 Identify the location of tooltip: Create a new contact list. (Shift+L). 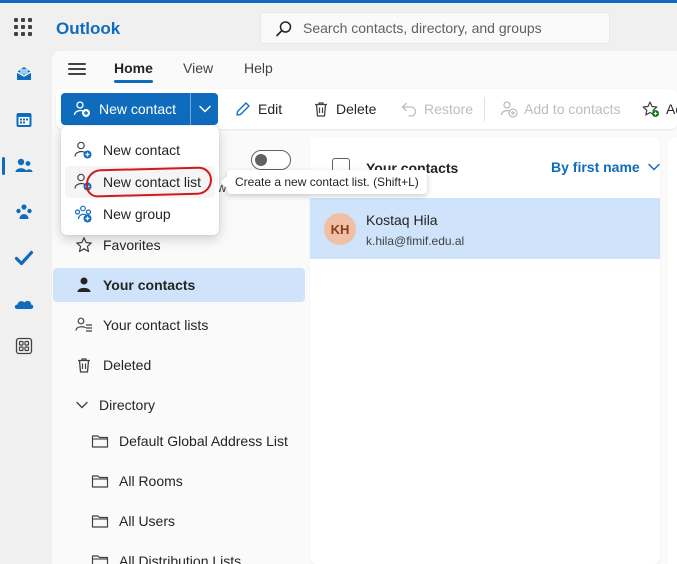
(327, 182).